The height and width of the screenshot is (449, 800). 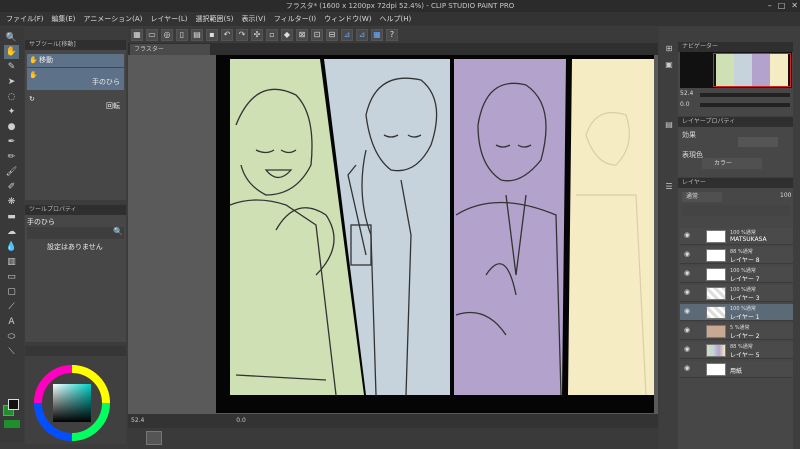 What do you see at coordinates (242, 35) in the screenshot?
I see `redo-icon: ↷` at bounding box center [242, 35].